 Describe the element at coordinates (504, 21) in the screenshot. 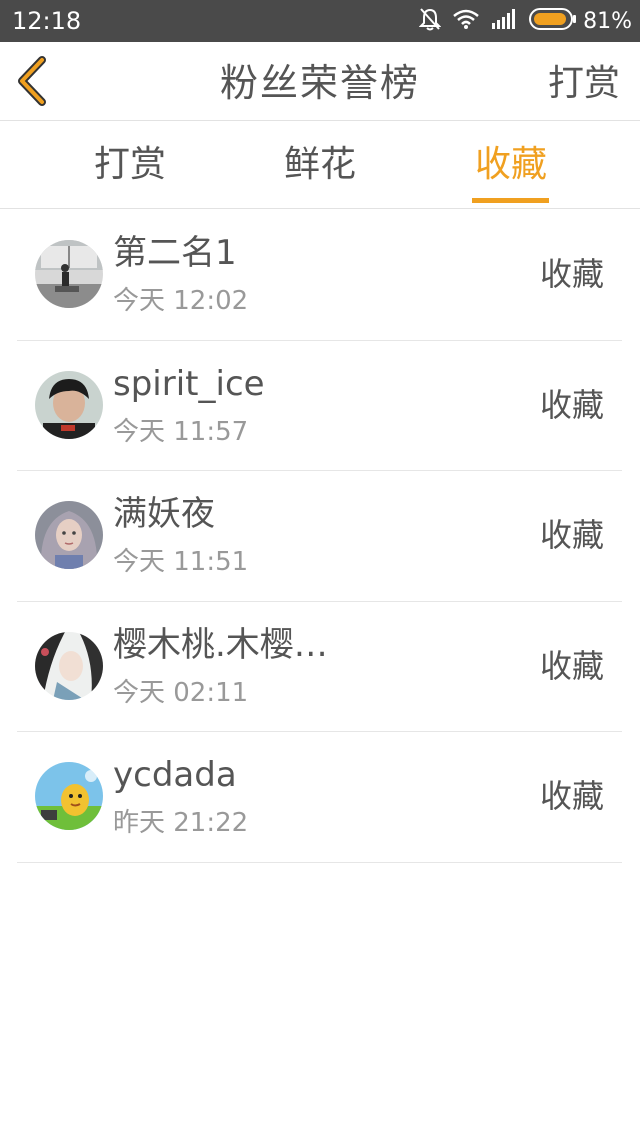

I see `signal-icon` at that location.